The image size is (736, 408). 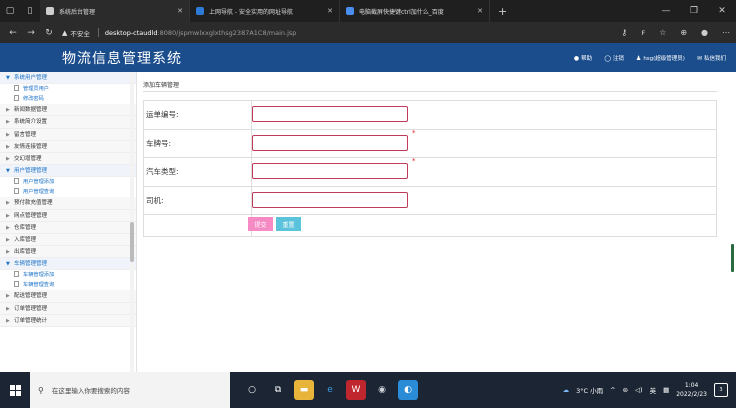 I want to click on start-button, so click(x=15, y=390).